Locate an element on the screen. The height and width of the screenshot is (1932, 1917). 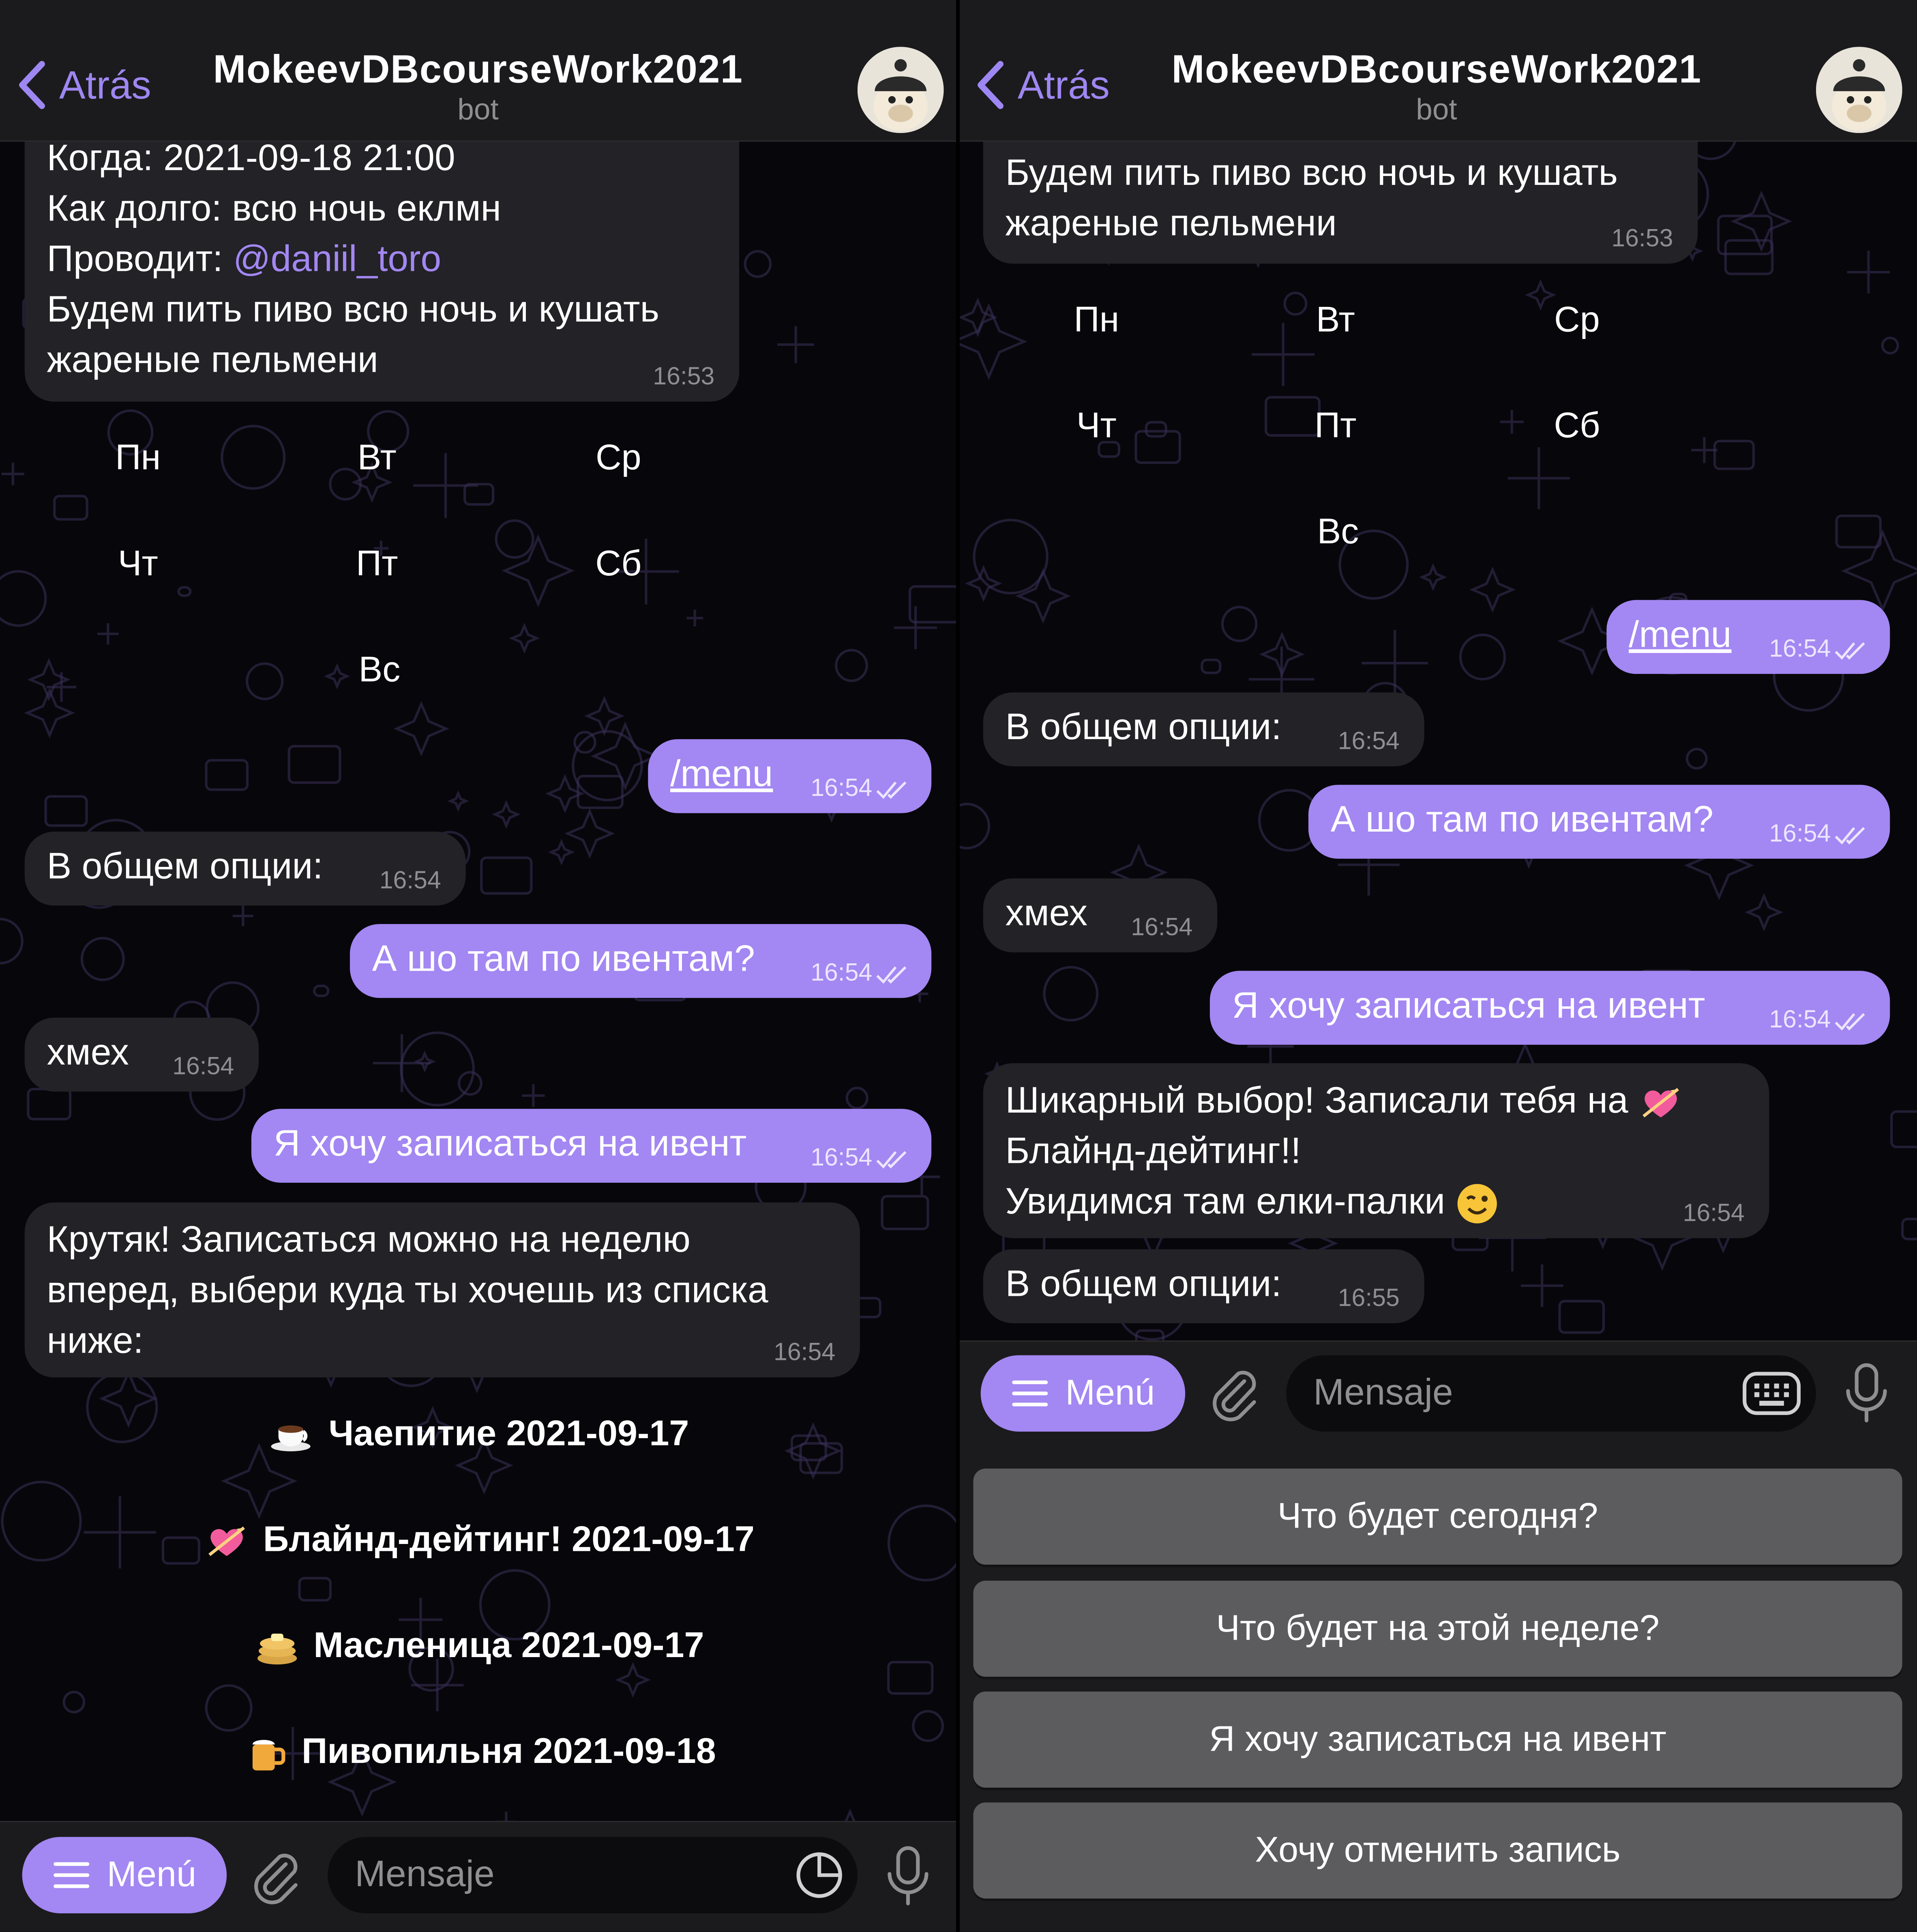
event-button-tea-party: Чаепитие 2021-09-17 is located at coordinates (479, 1434).